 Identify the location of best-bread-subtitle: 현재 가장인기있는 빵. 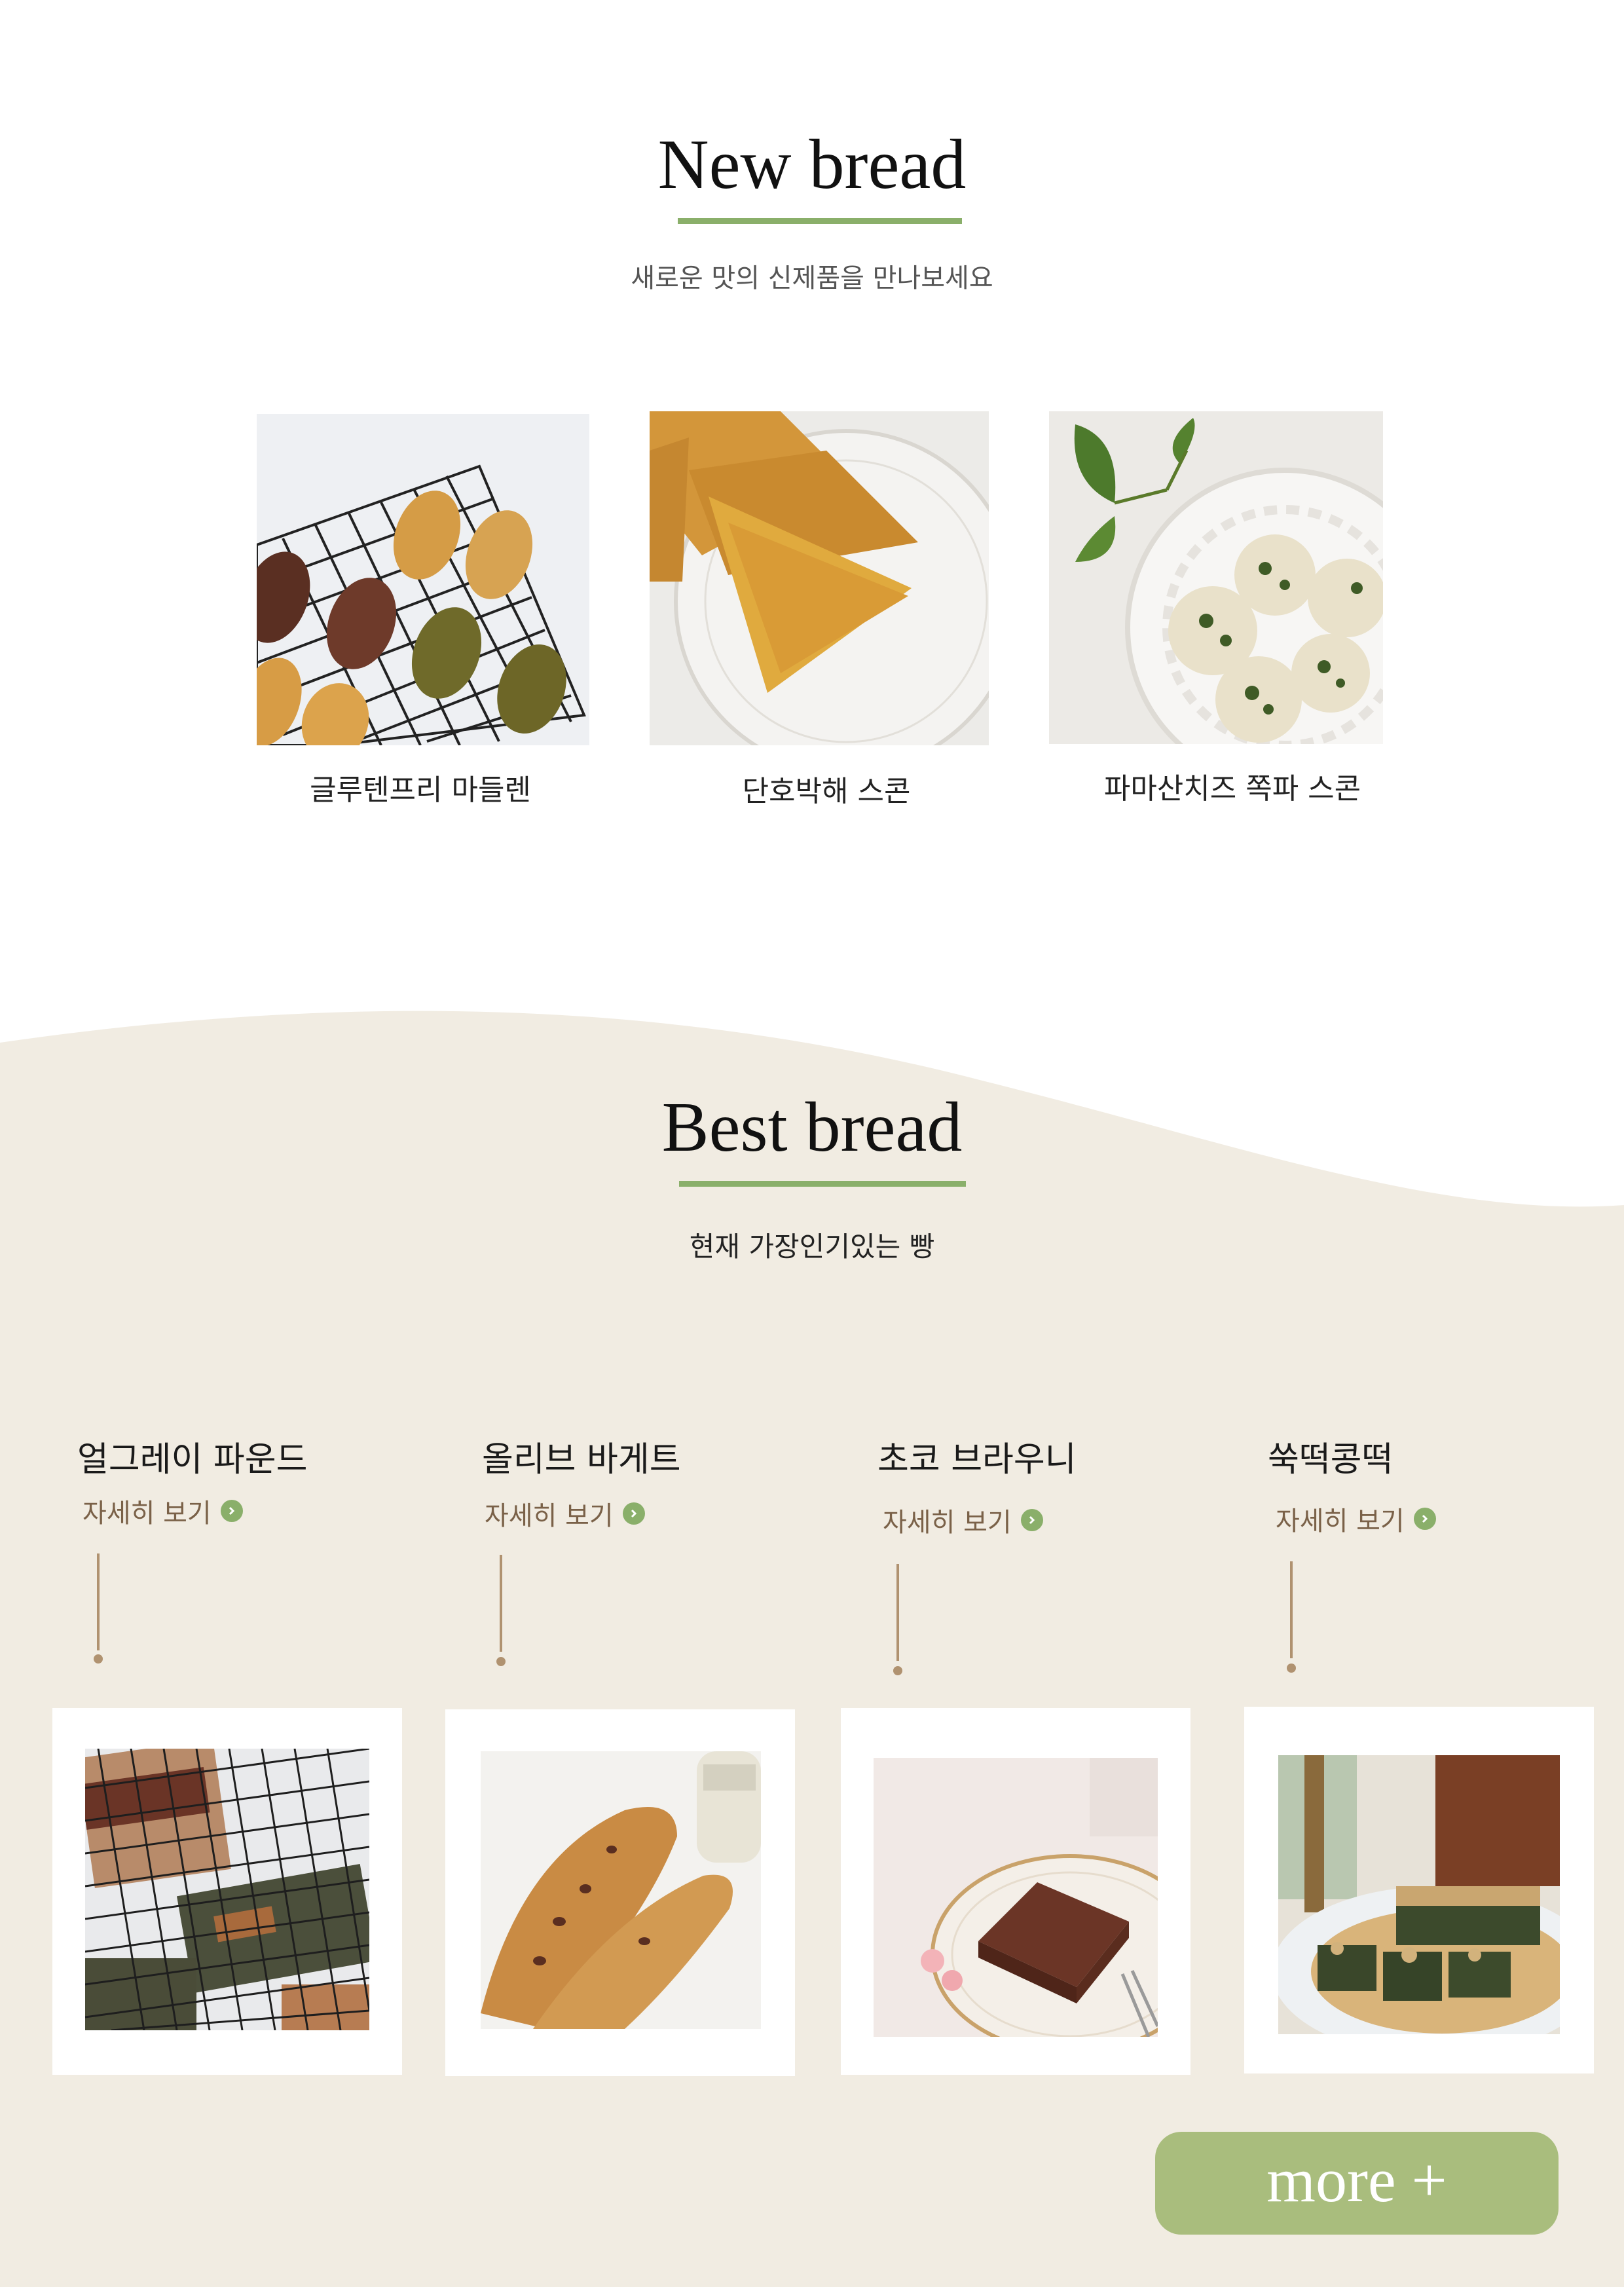
(812, 1247).